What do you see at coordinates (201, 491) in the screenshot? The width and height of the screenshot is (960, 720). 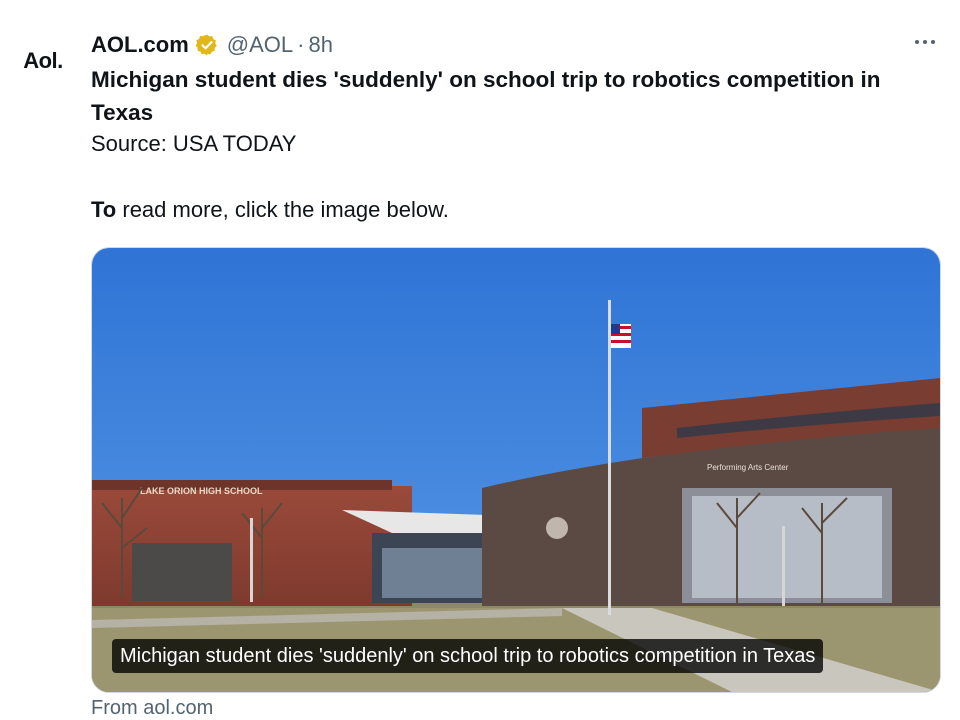 I see `school-sign: LAKE ORION HIGH SCHOOL` at bounding box center [201, 491].